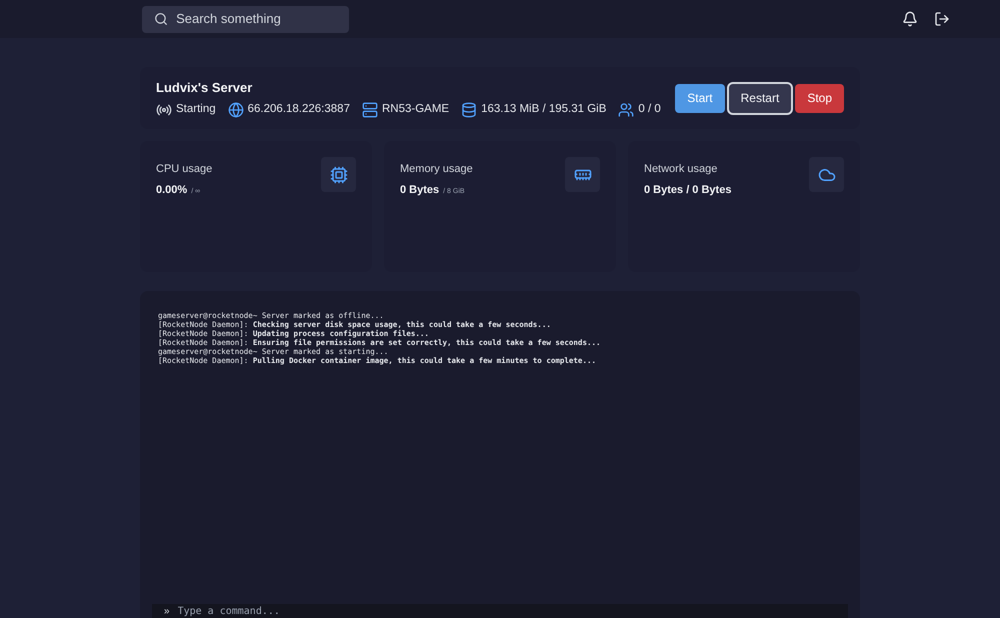  I want to click on database-icon, so click(469, 110).